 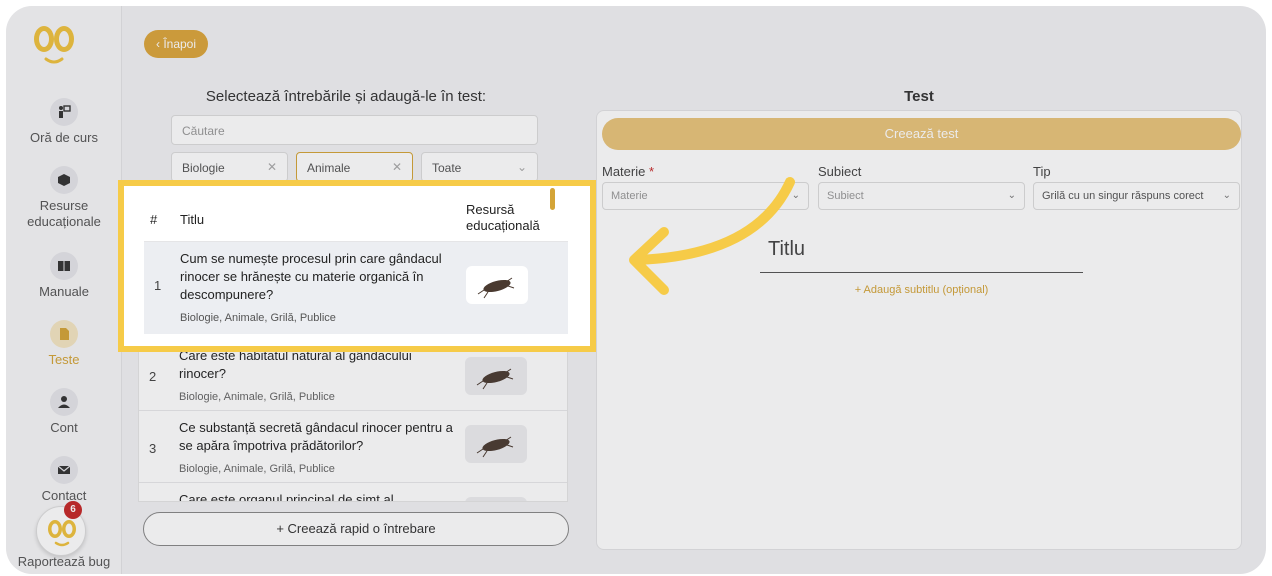 I want to click on scrollbar, so click(x=552, y=199).